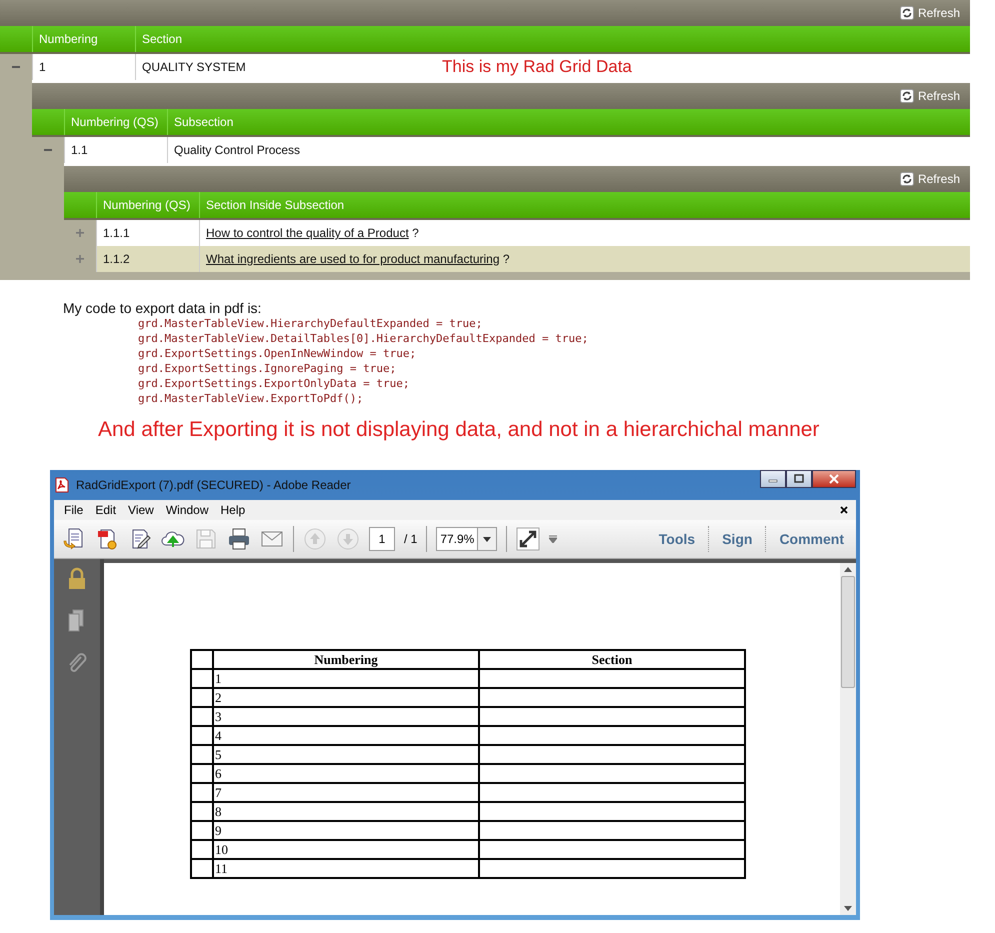 The image size is (995, 933). Describe the element at coordinates (346, 868) in the screenshot. I see `table-cell: 11` at that location.